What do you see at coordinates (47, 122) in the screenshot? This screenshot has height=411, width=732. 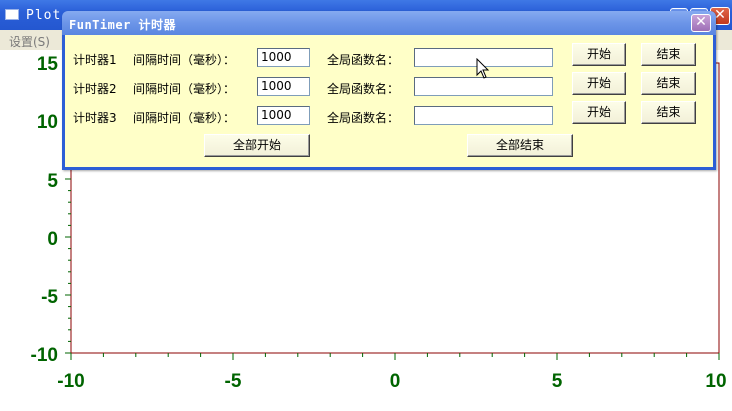 I see `y-tick-label: 10` at bounding box center [47, 122].